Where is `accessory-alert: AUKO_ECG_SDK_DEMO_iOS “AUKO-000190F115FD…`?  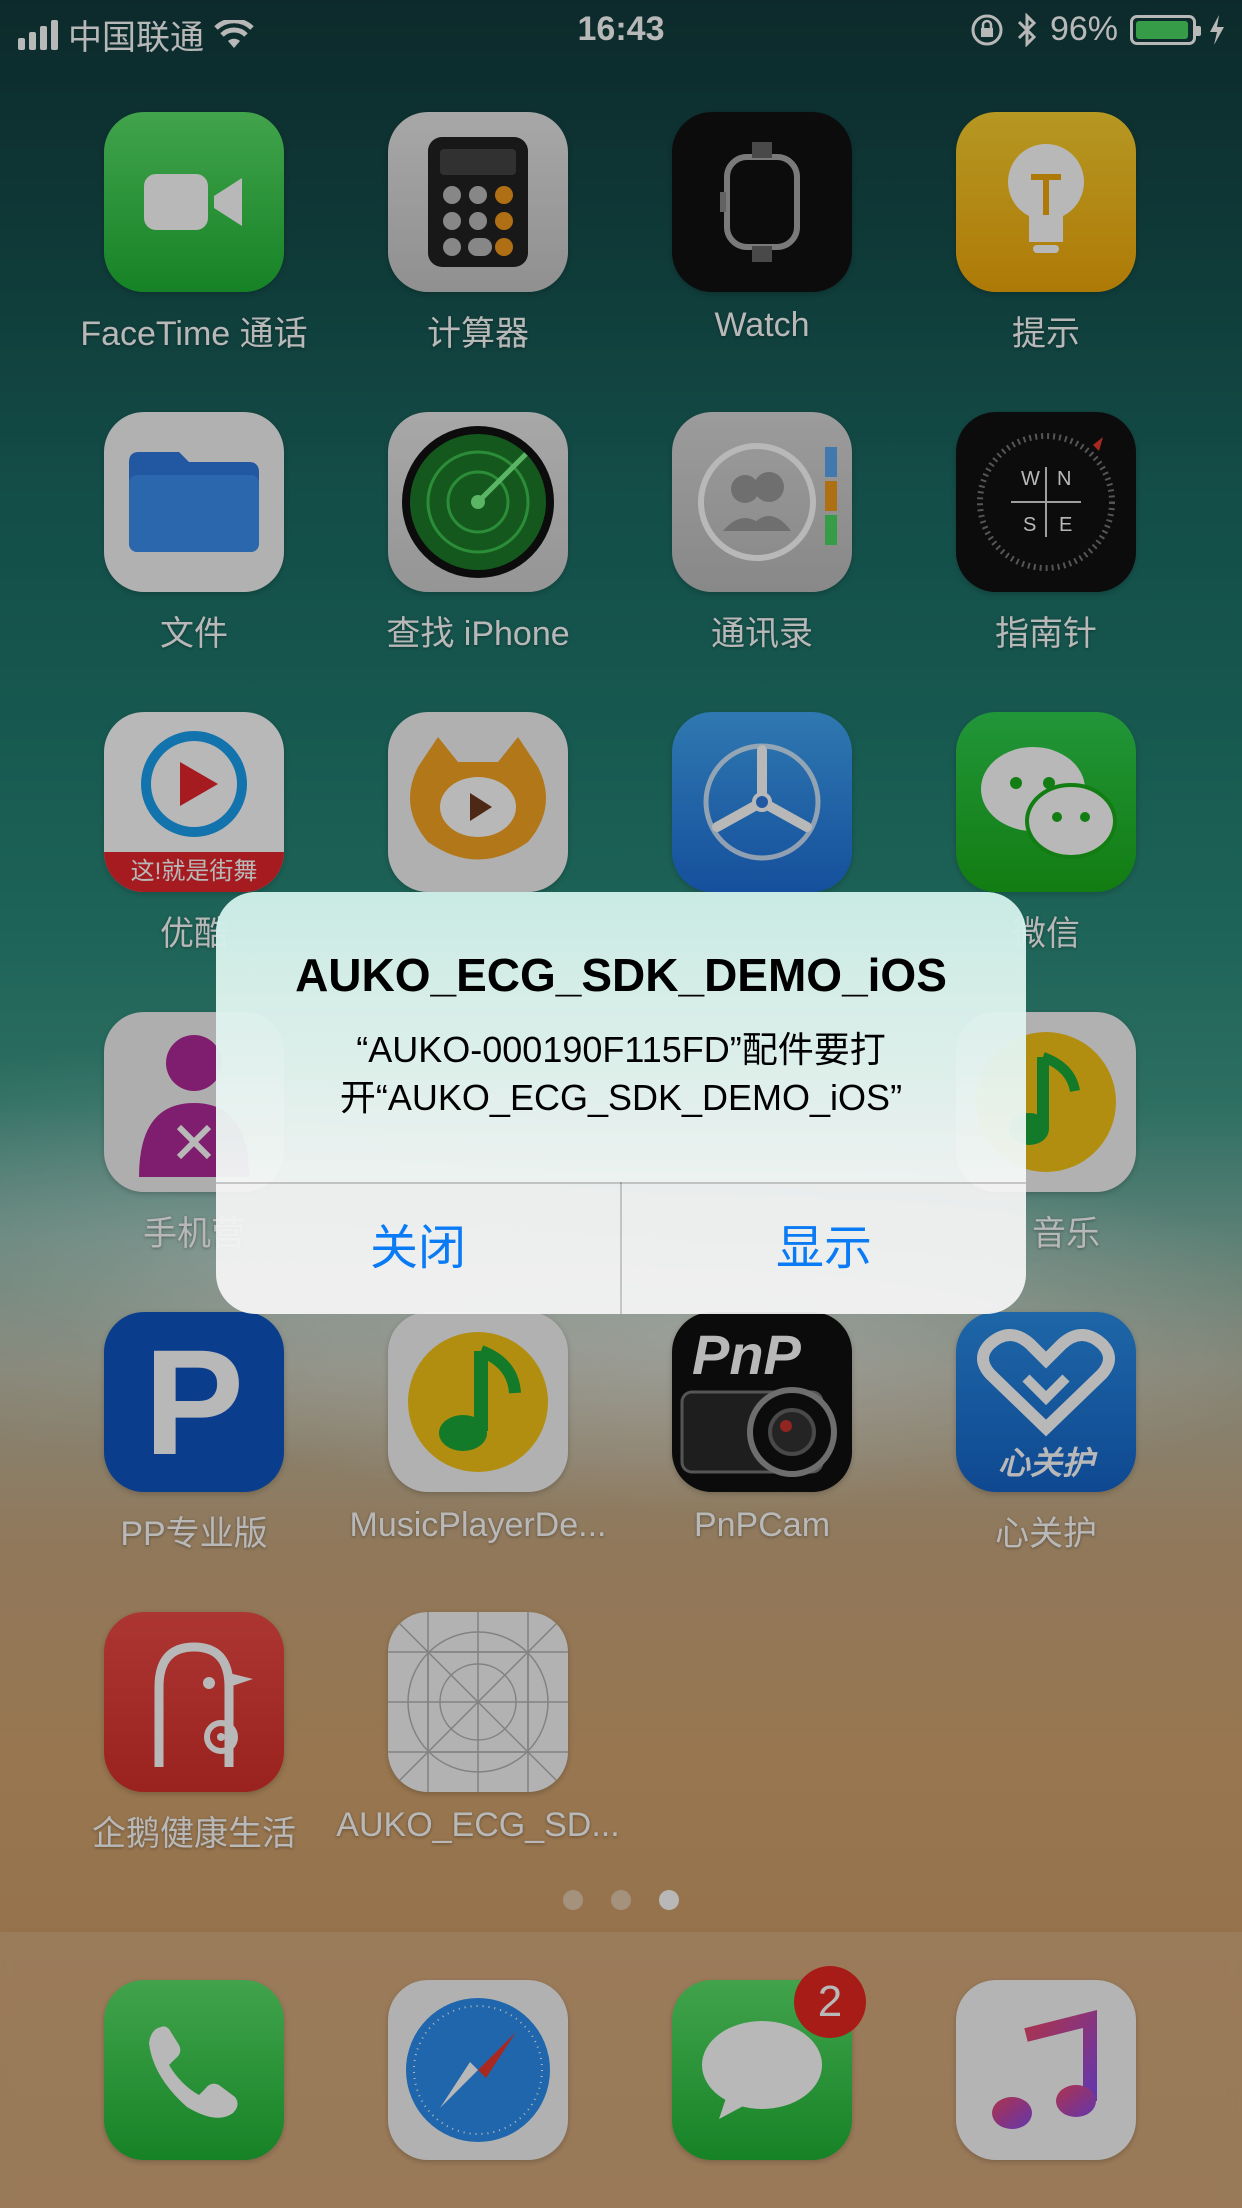
accessory-alert: AUKO_ECG_SDK_DEMO_iOS “AUKO-000190F115FD… is located at coordinates (621, 1103).